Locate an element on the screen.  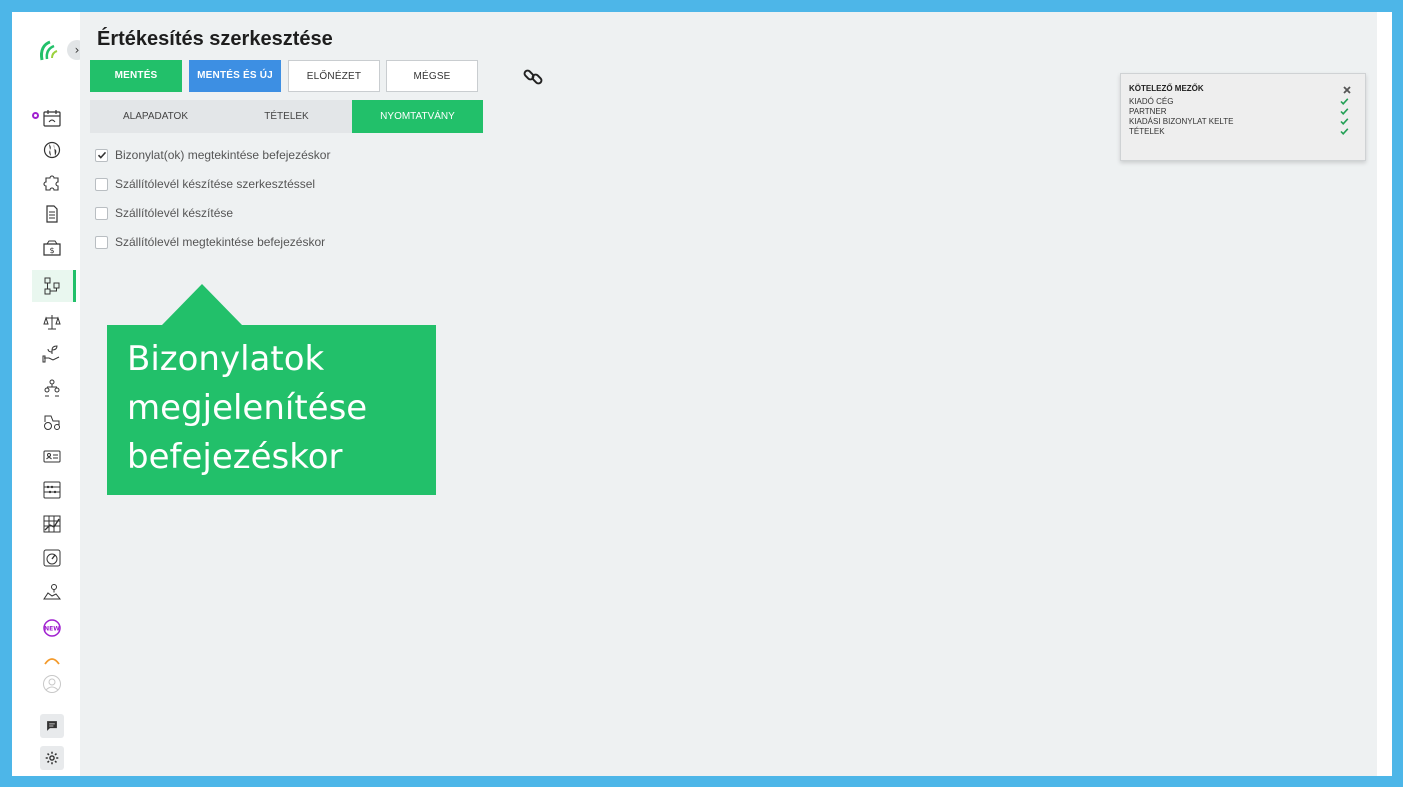
save-button: MENTÉS is located at coordinates (136, 76).